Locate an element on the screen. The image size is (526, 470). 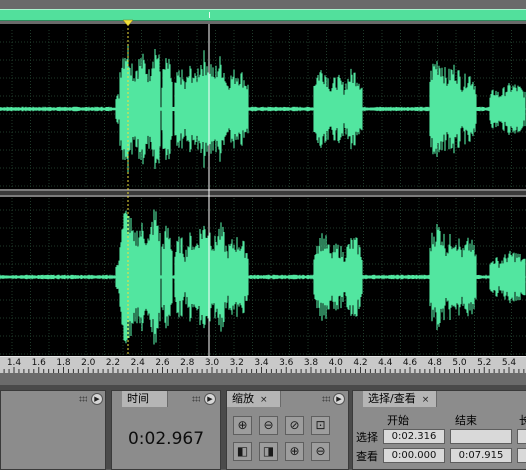
row-selection-label: 选择 is located at coordinates (367, 437).